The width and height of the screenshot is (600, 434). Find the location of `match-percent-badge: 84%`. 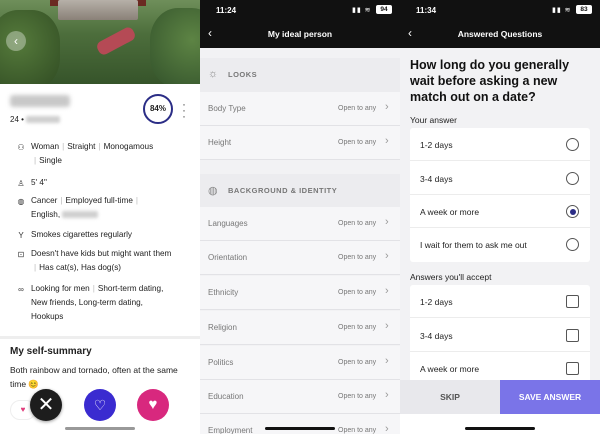

match-percent-badge: 84% is located at coordinates (158, 109).